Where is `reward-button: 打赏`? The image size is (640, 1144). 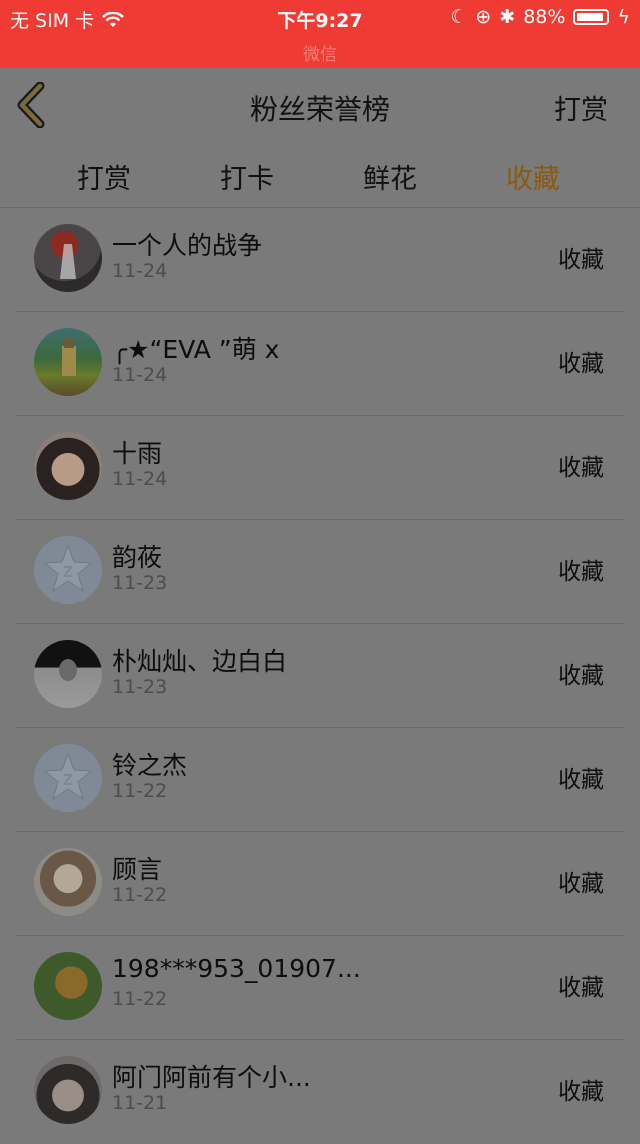 reward-button: 打赏 is located at coordinates (581, 107).